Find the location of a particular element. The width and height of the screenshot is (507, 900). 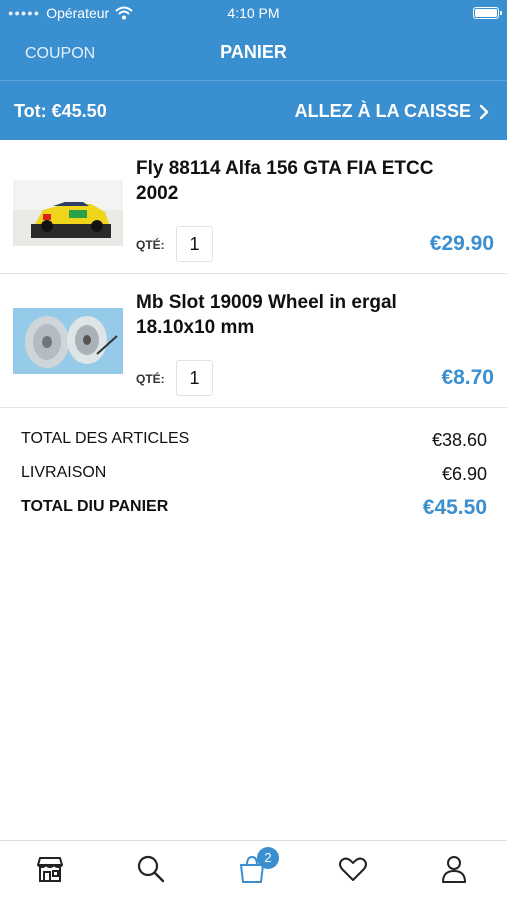

heart-icon is located at coordinates (353, 869).